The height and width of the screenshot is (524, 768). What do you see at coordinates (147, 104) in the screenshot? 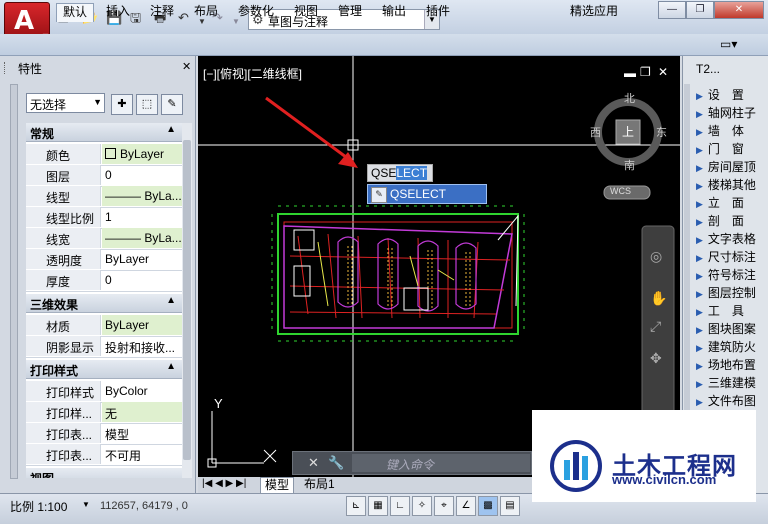
I see `select-objects-button: ⬚` at bounding box center [147, 104].